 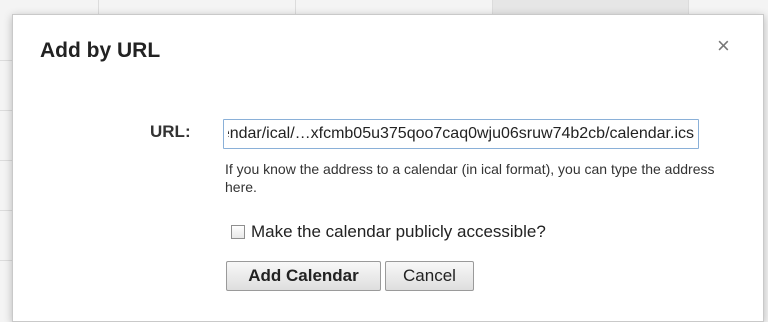 What do you see at coordinates (170, 131) in the screenshot?
I see `url-label: URL:` at bounding box center [170, 131].